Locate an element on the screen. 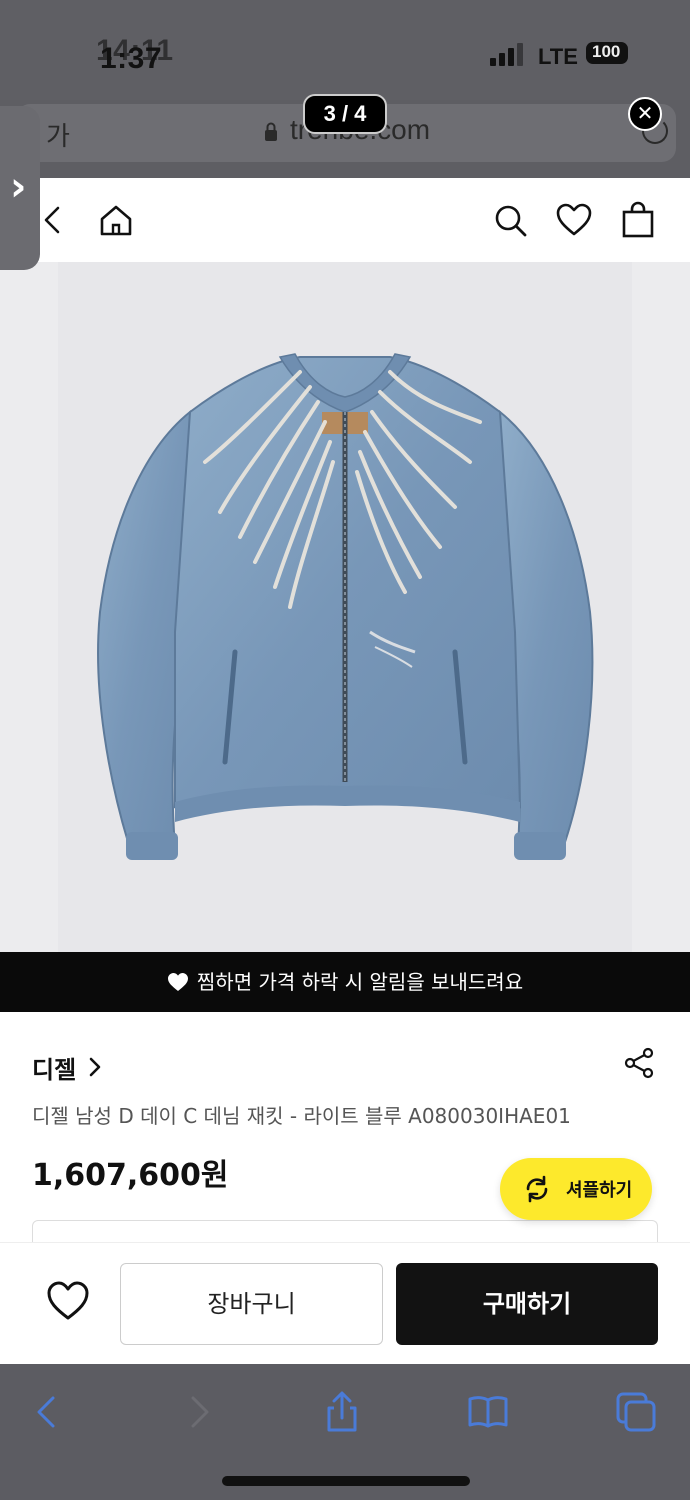 This screenshot has width=690, height=1500. close-icon: ✕ is located at coordinates (645, 114).